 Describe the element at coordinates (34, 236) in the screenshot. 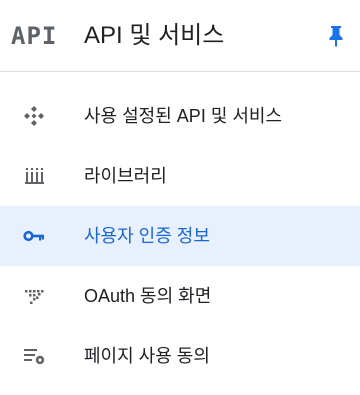

I see `key-icon` at that location.